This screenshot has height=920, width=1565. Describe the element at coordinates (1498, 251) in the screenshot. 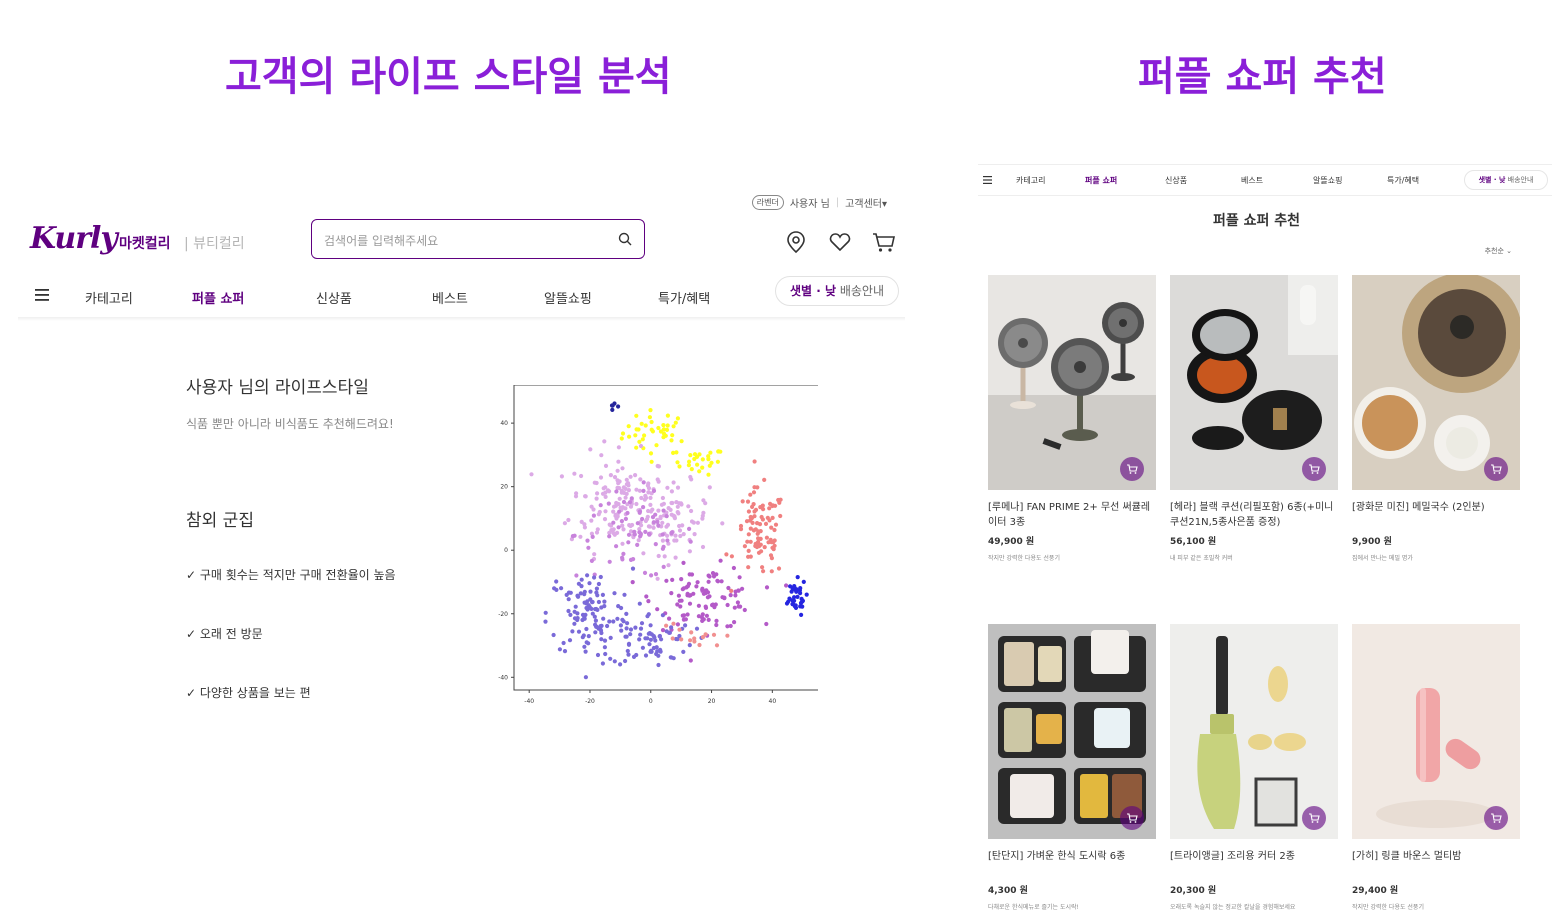

I see `sort-dropdown: 추천순 ⌄` at that location.